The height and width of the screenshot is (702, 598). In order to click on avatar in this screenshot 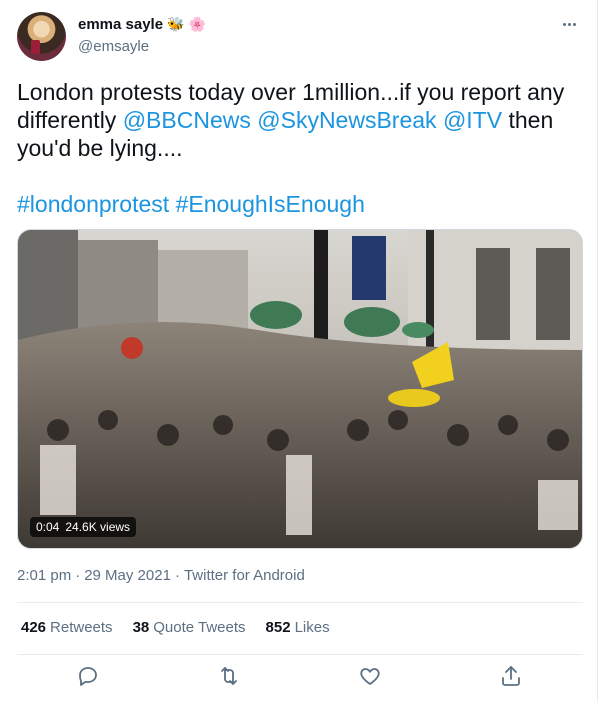, I will do `click(41, 36)`.